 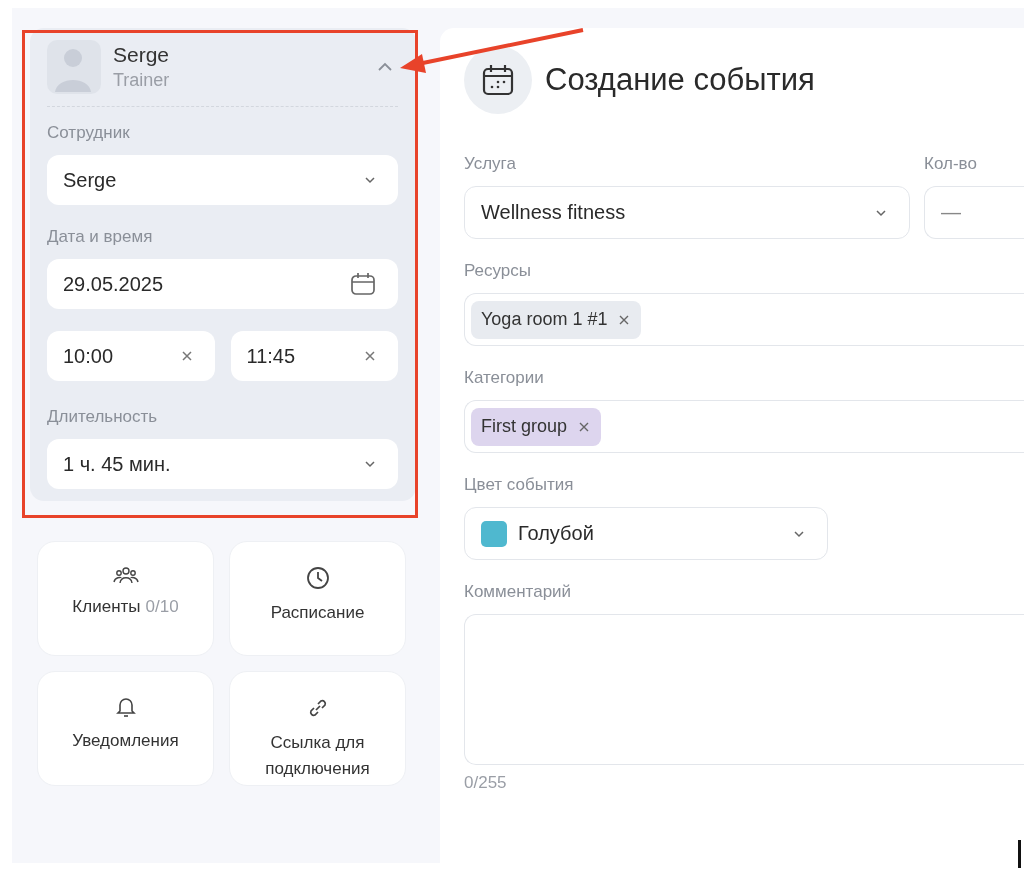 I want to click on start-time-field: 10:00, so click(x=131, y=356).